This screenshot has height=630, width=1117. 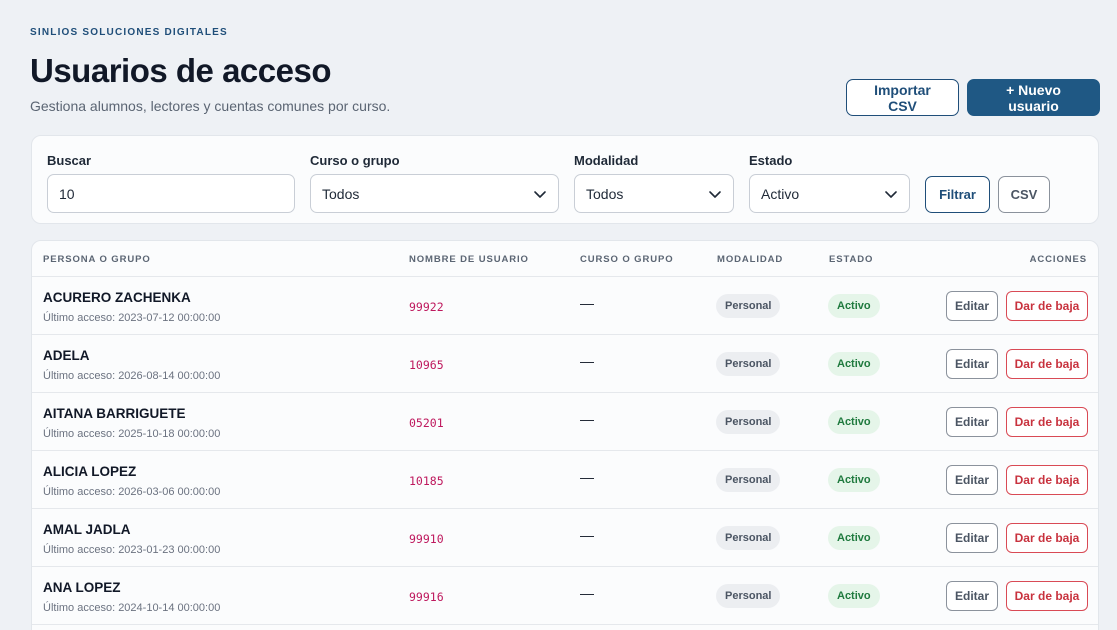 What do you see at coordinates (66, 355) in the screenshot?
I see `person-name: ADELA` at bounding box center [66, 355].